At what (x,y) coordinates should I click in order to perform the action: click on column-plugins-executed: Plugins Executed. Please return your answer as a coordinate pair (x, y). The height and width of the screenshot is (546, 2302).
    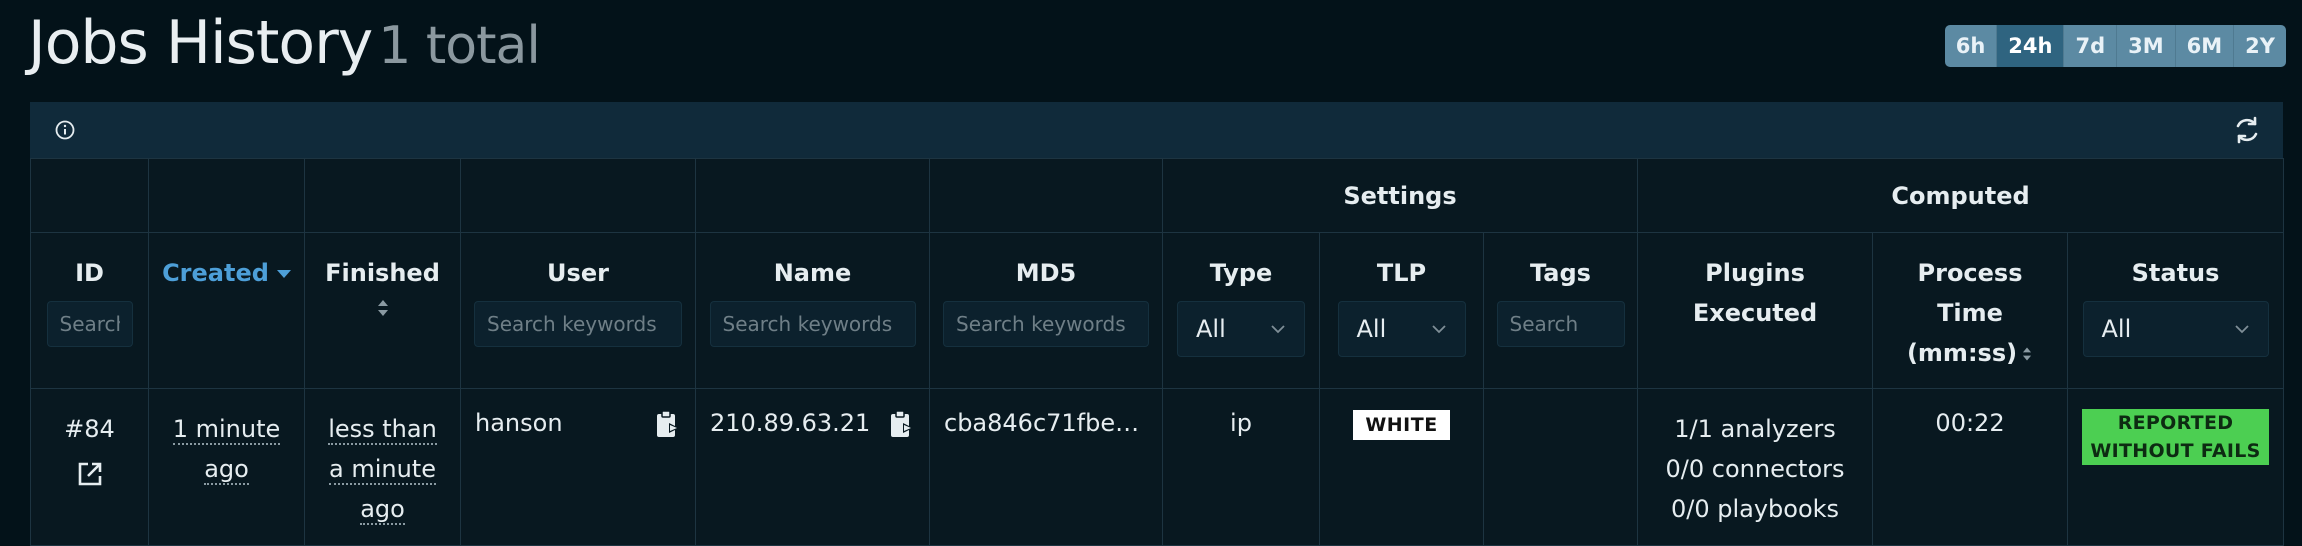
    Looking at the image, I should click on (1755, 310).